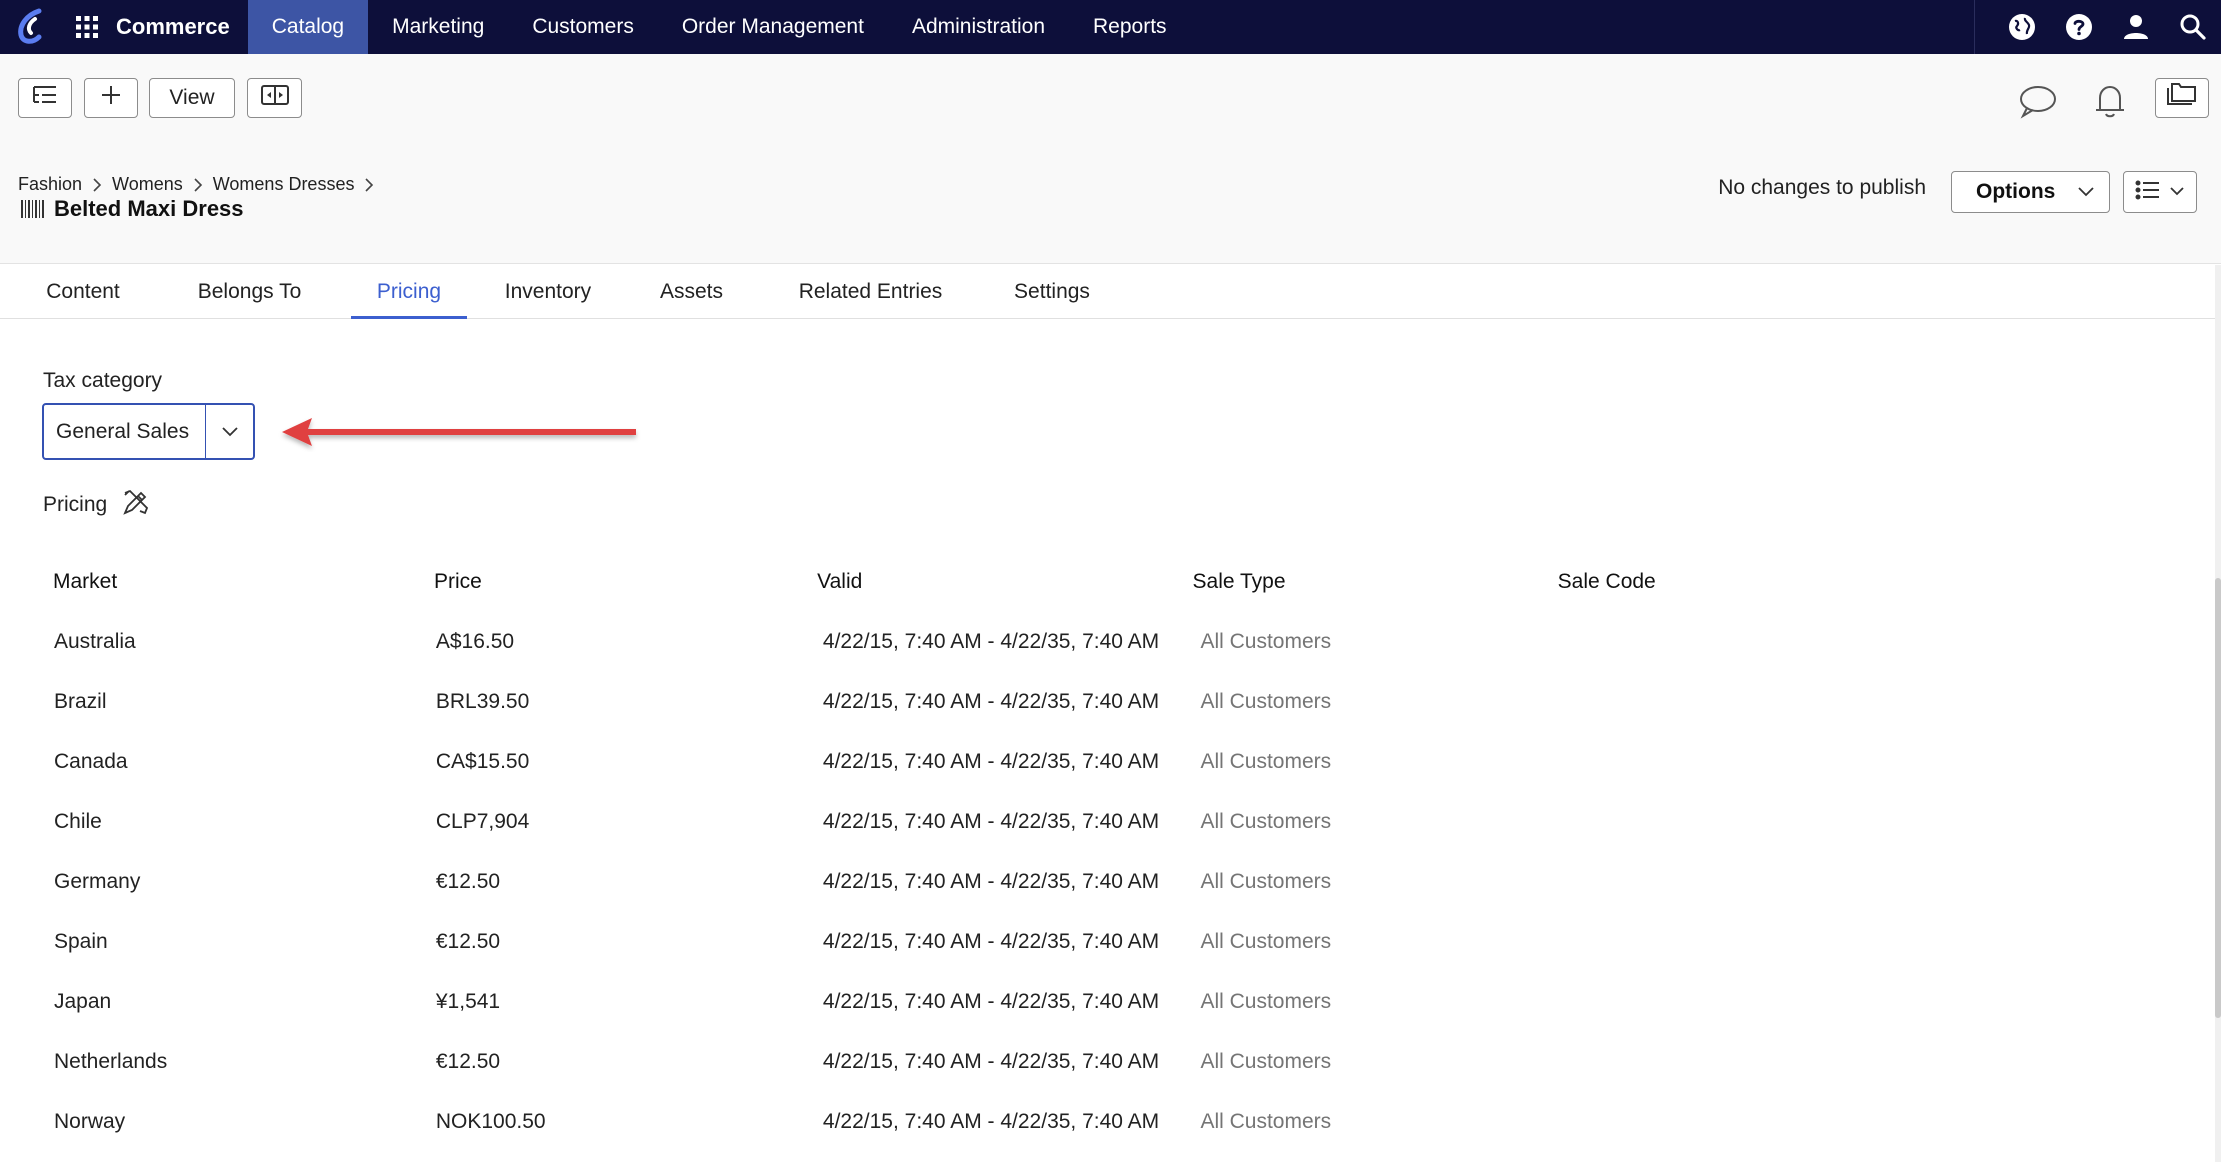 The height and width of the screenshot is (1162, 2221). Describe the element at coordinates (149, 208) in the screenshot. I see `page-title-text: Belted Maxi Dress` at that location.